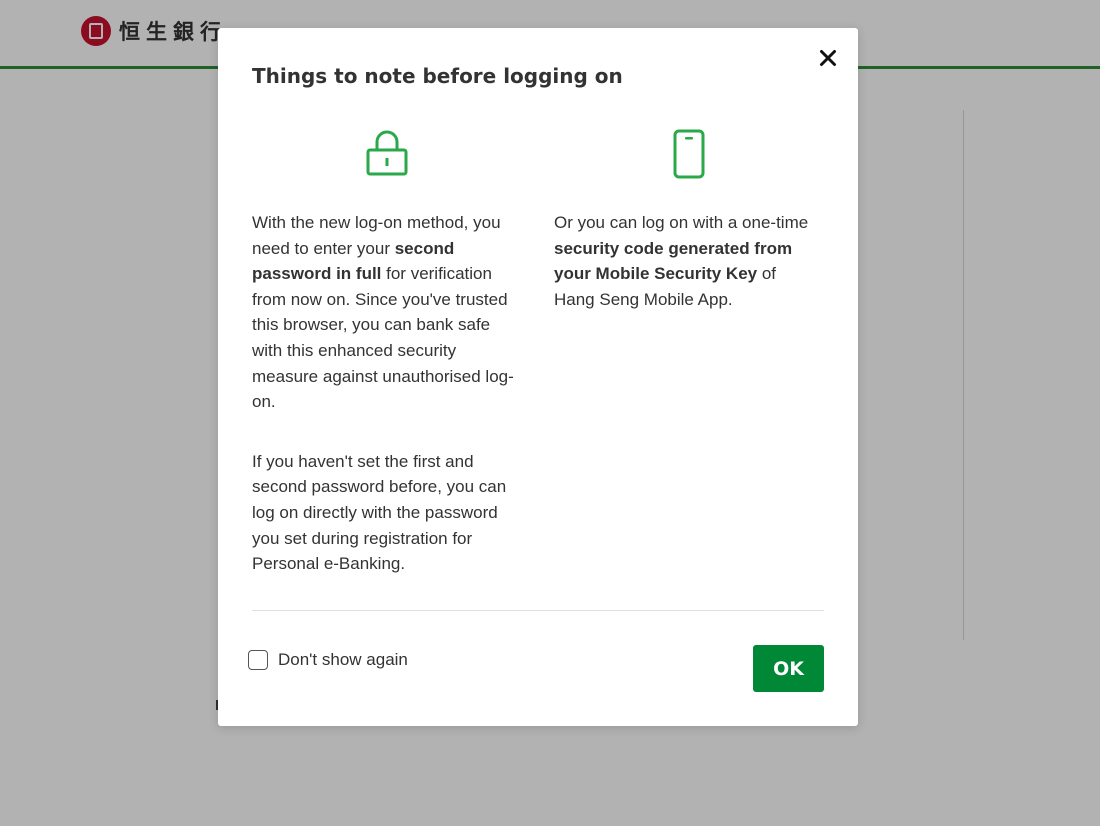 This screenshot has height=826, width=1100. I want to click on phone-icon-wrapper, so click(689, 154).